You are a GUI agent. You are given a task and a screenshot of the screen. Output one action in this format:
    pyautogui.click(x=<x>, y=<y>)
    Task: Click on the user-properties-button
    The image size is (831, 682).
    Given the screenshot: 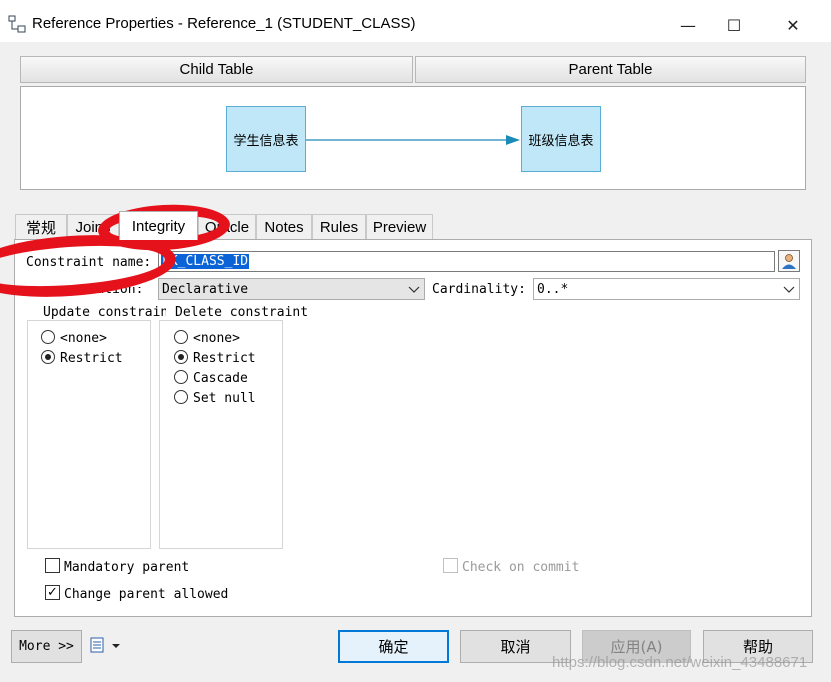 What is the action you would take?
    pyautogui.click(x=789, y=261)
    